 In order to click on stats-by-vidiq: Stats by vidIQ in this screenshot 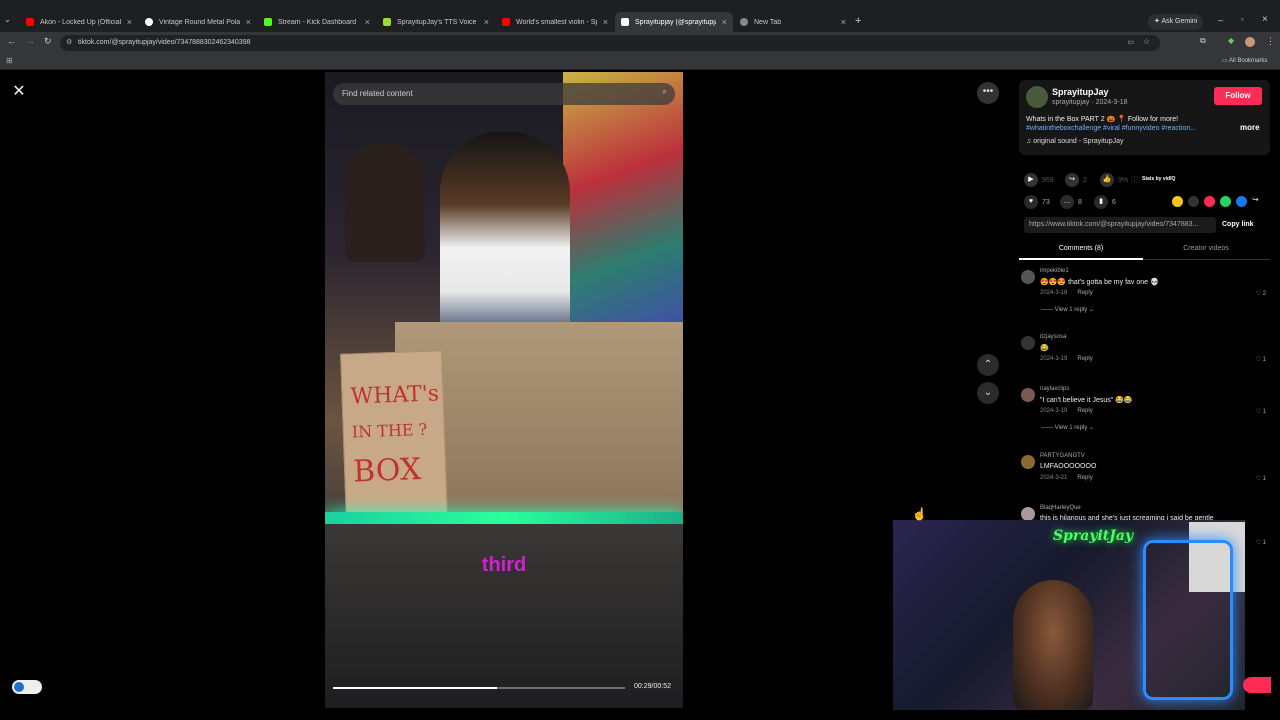, I will do `click(1158, 179)`.